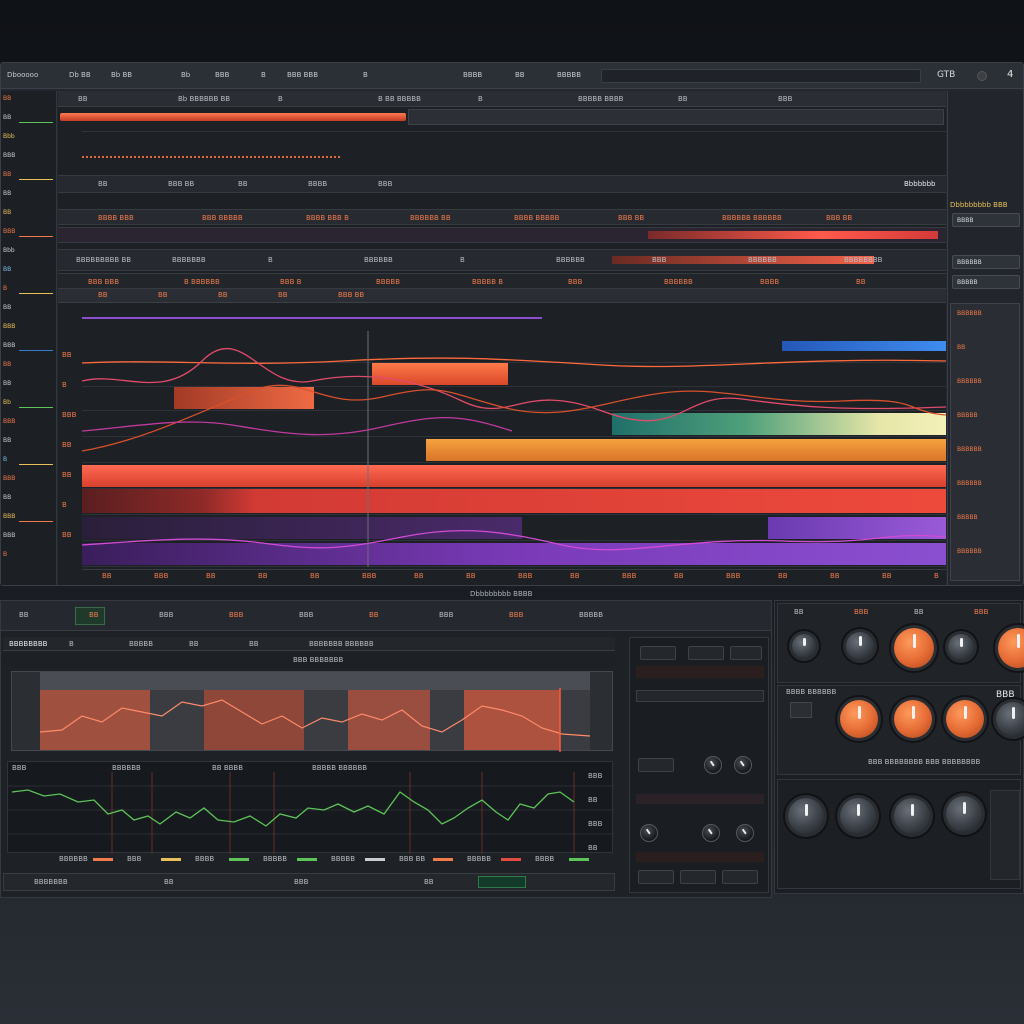 The image size is (1024, 1024). What do you see at coordinates (28, 644) in the screenshot?
I see `toolbar-item-1: BBBBBBBB` at bounding box center [28, 644].